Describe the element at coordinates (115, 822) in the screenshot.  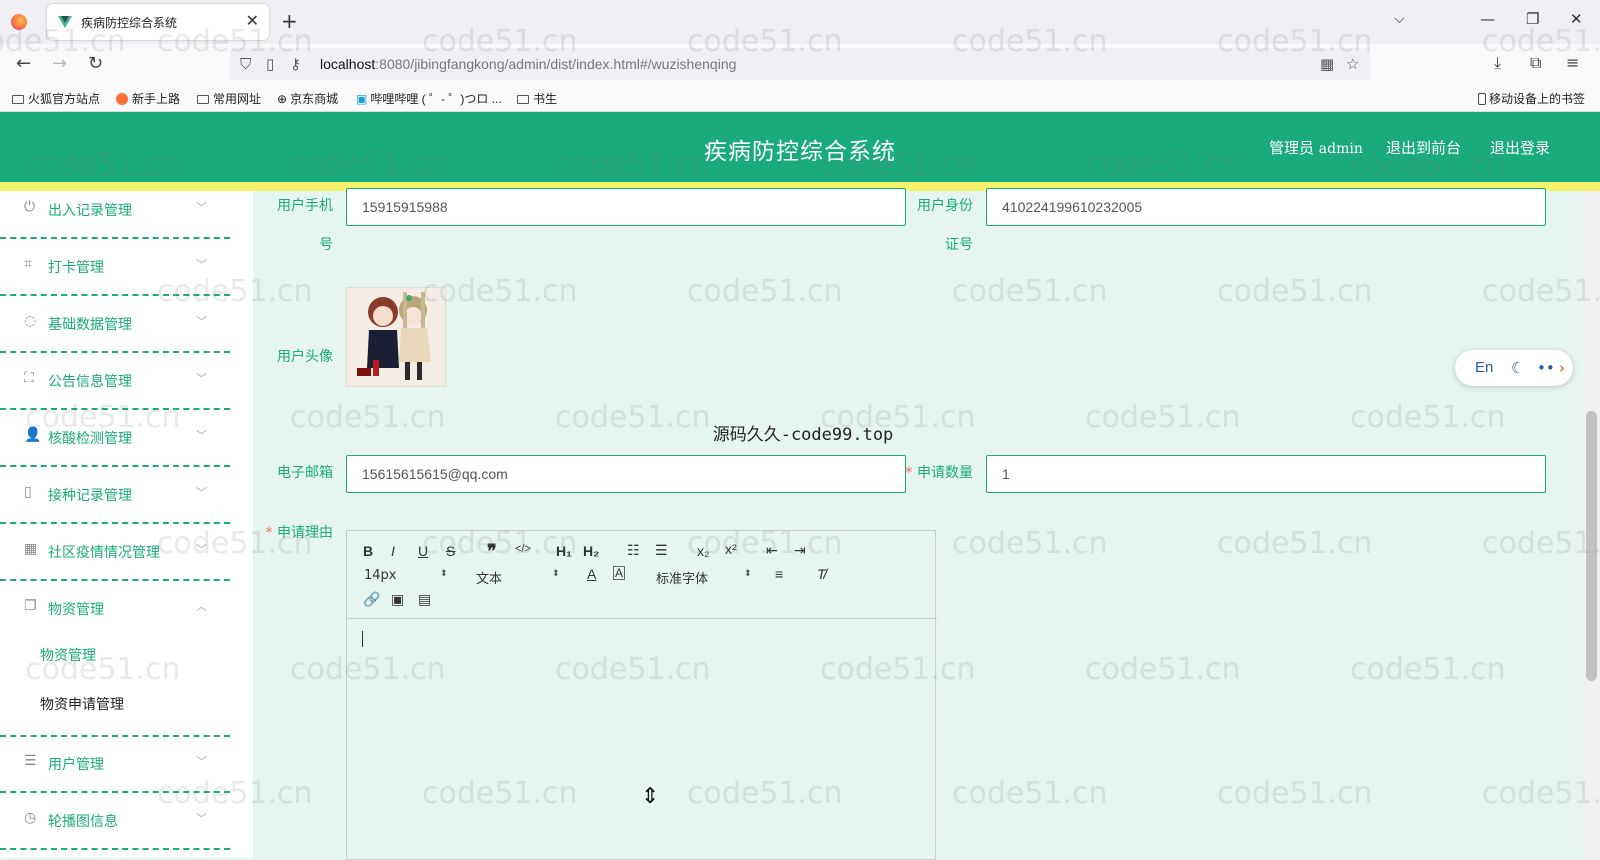
I see `sidebar-item-carousel: ◷ 轮播图信息 ﹀` at that location.